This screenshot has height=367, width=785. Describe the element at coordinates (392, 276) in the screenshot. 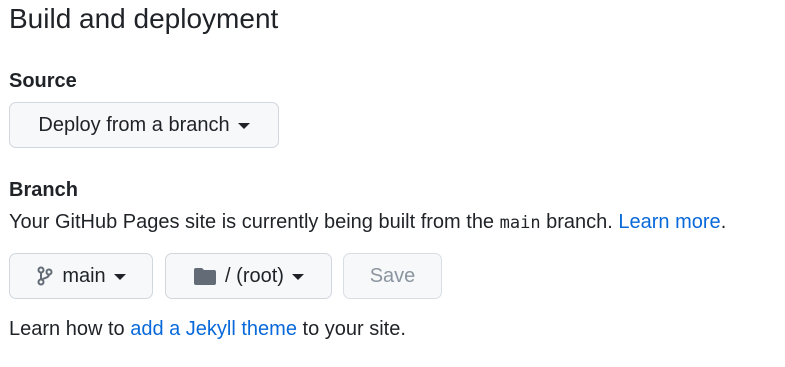

I see `save-button: Save` at that location.